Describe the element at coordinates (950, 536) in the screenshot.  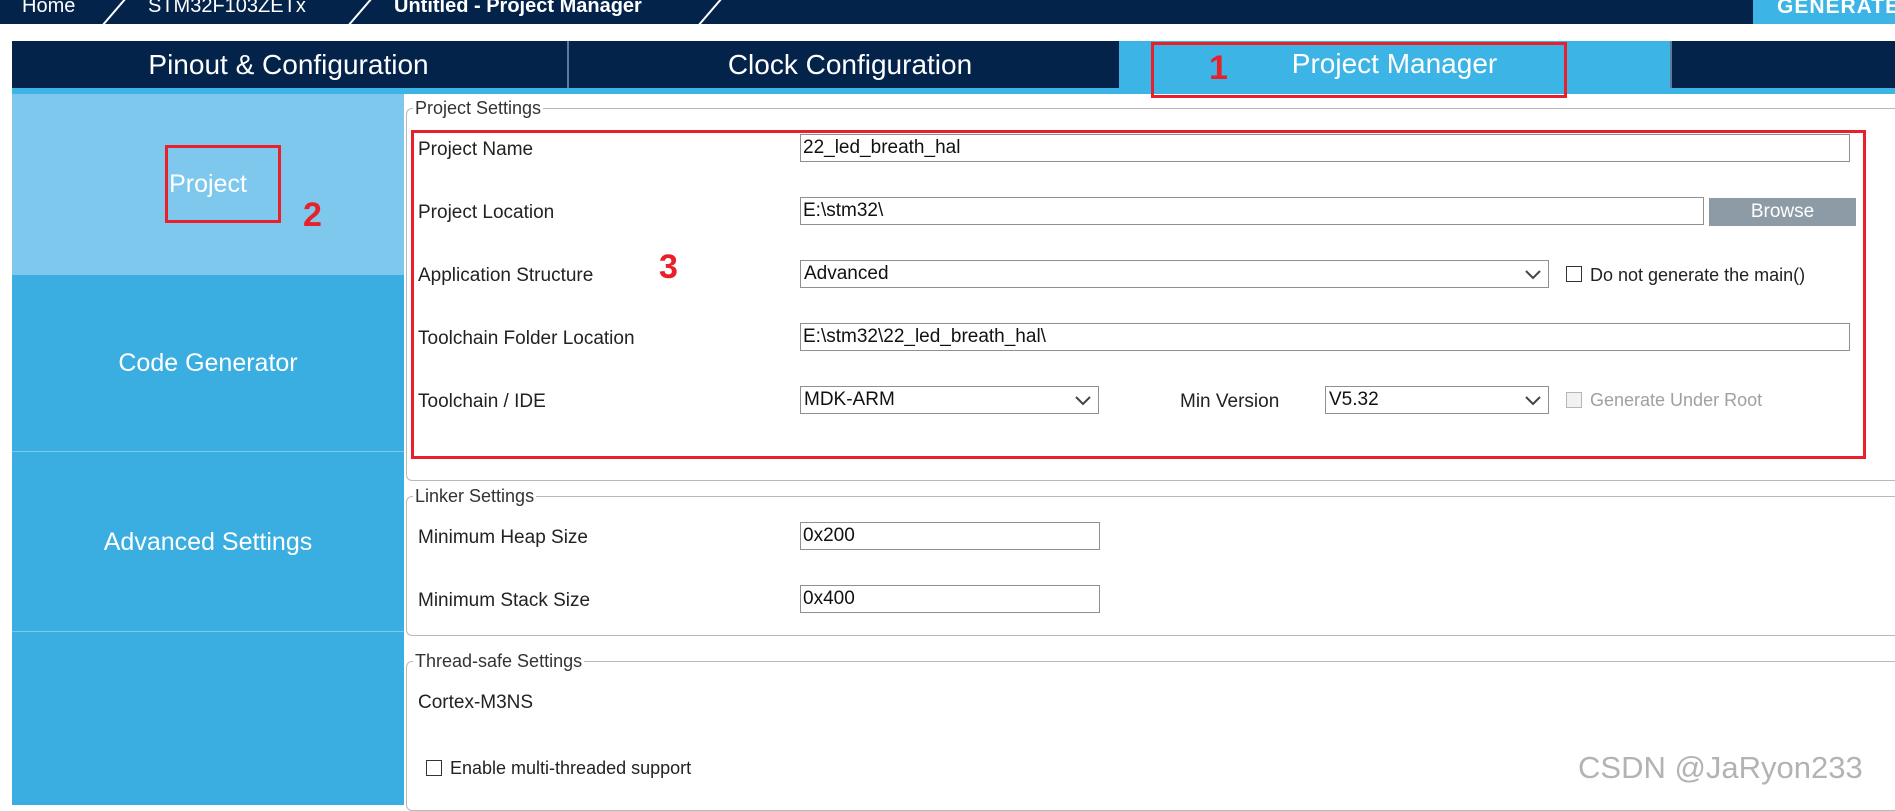
I see `min-heap-size-input` at that location.